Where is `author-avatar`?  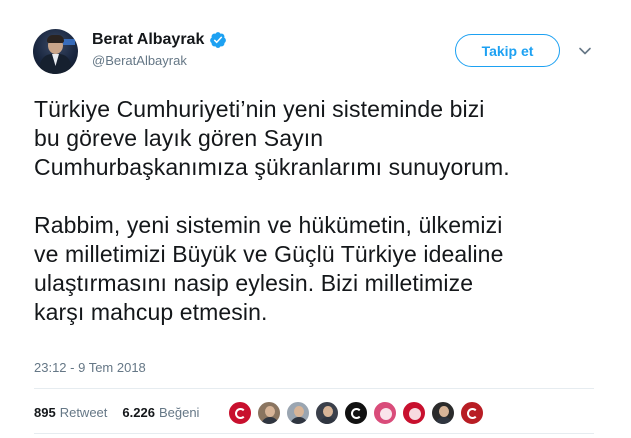 author-avatar is located at coordinates (55, 51).